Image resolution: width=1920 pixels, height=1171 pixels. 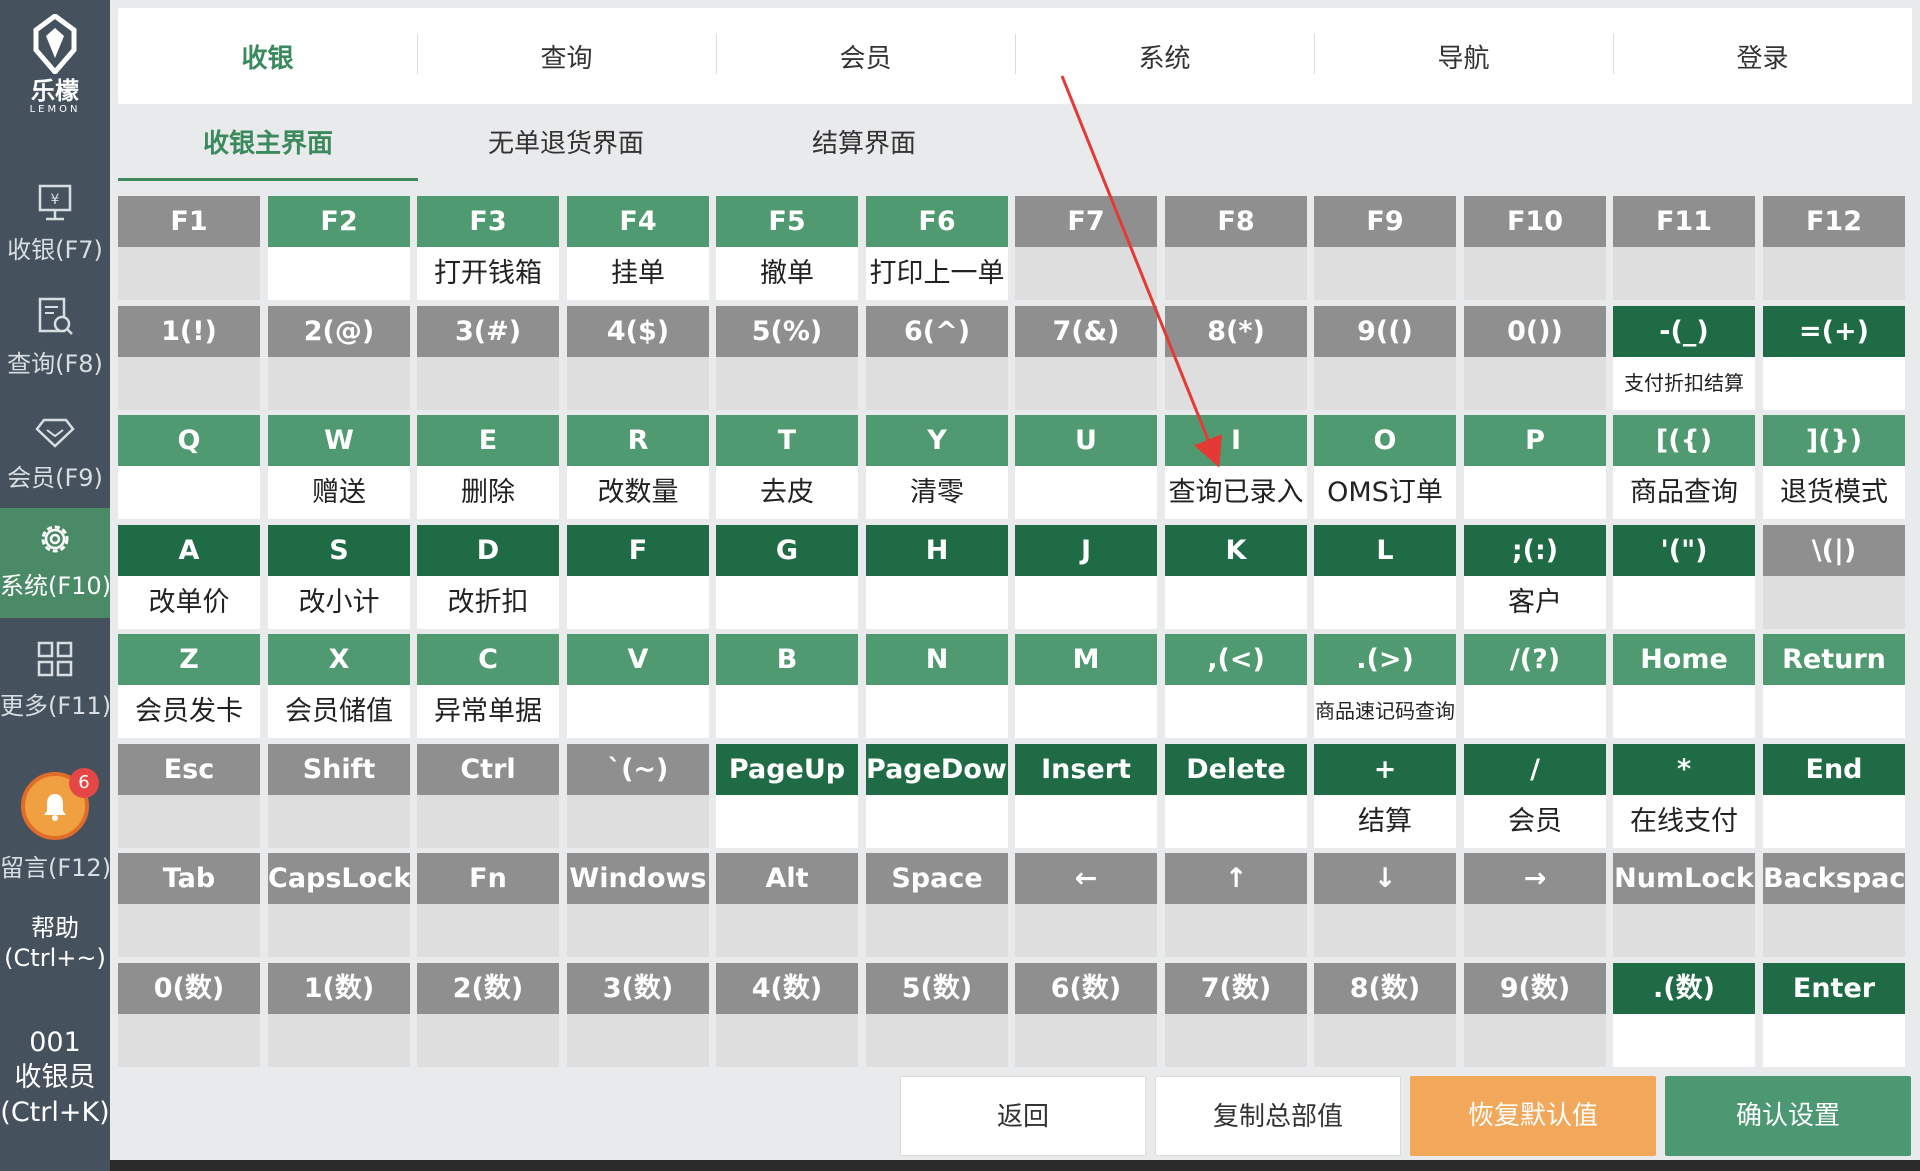 What do you see at coordinates (1535, 577) in the screenshot?
I see `shortcut-key: ;(:) 客户` at bounding box center [1535, 577].